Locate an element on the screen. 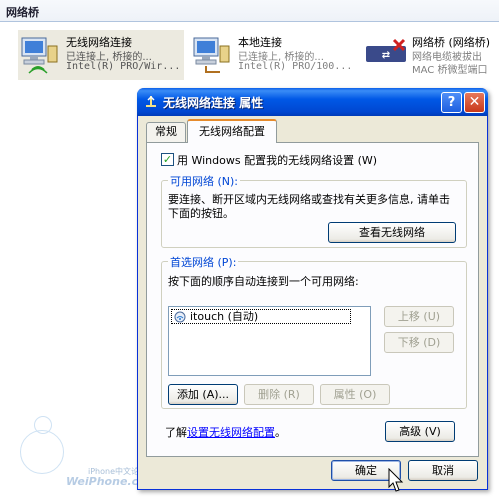 This screenshot has height=498, width=499. network-bridge-icon: ⇄ is located at coordinates (386, 50).